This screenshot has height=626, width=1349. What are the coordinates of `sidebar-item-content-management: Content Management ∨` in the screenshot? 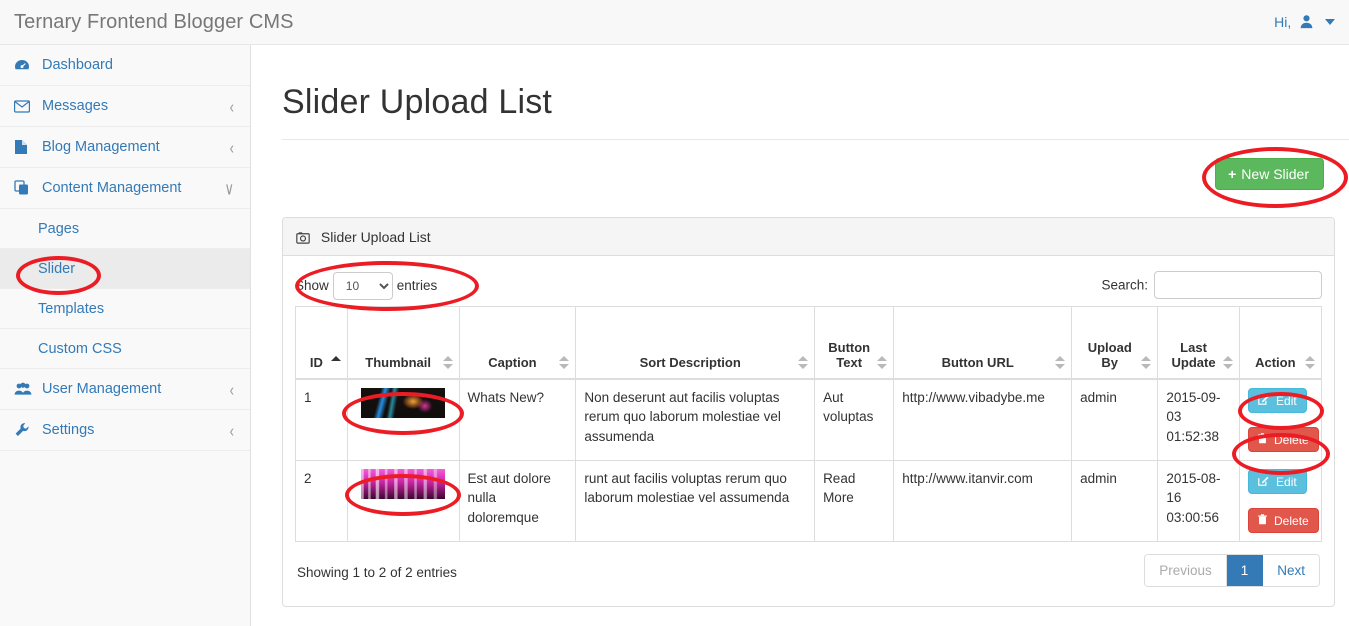 It's located at (125, 188).